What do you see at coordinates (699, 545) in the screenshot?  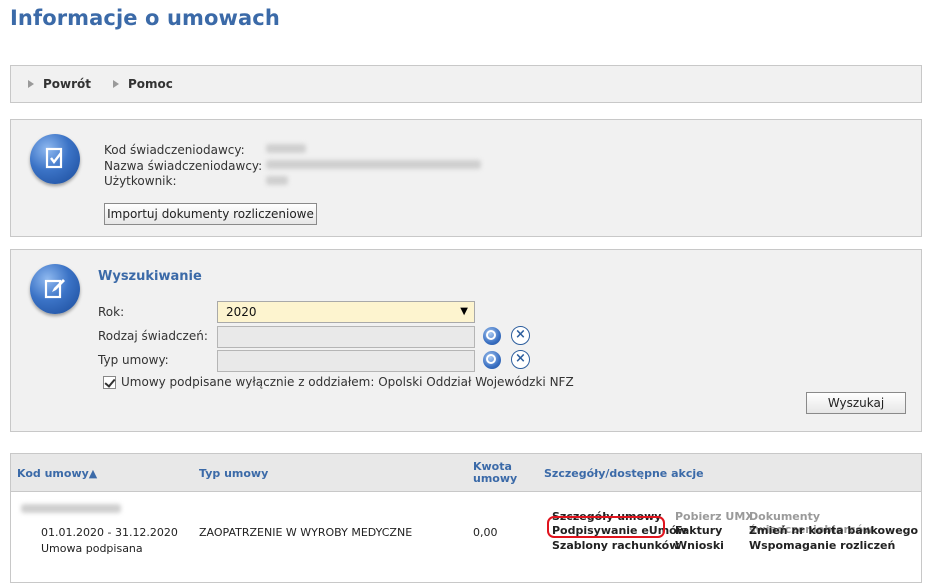 I see `applications-link: Wnioski` at bounding box center [699, 545].